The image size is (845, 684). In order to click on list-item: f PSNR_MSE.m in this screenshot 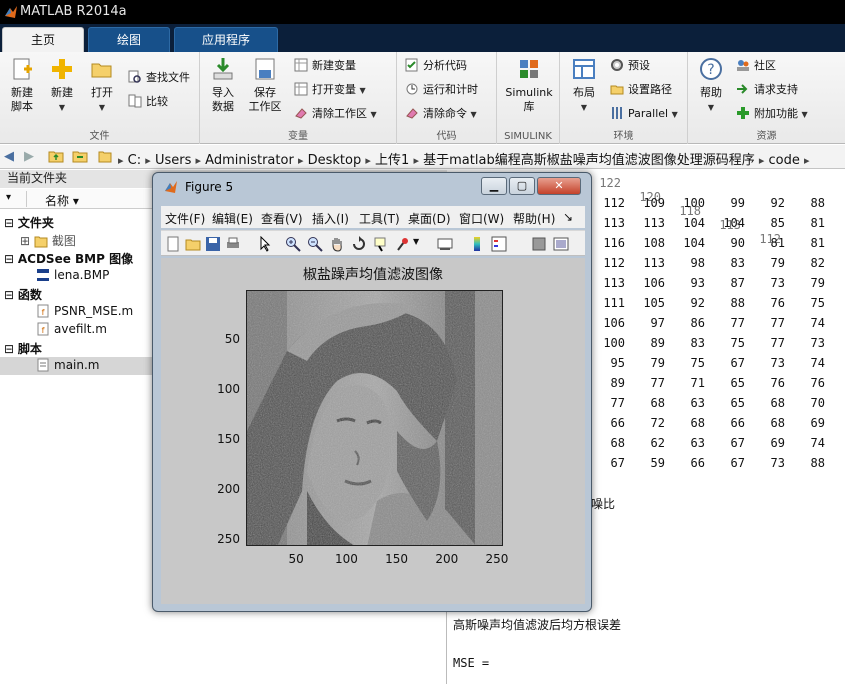, I will do `click(84, 311)`.